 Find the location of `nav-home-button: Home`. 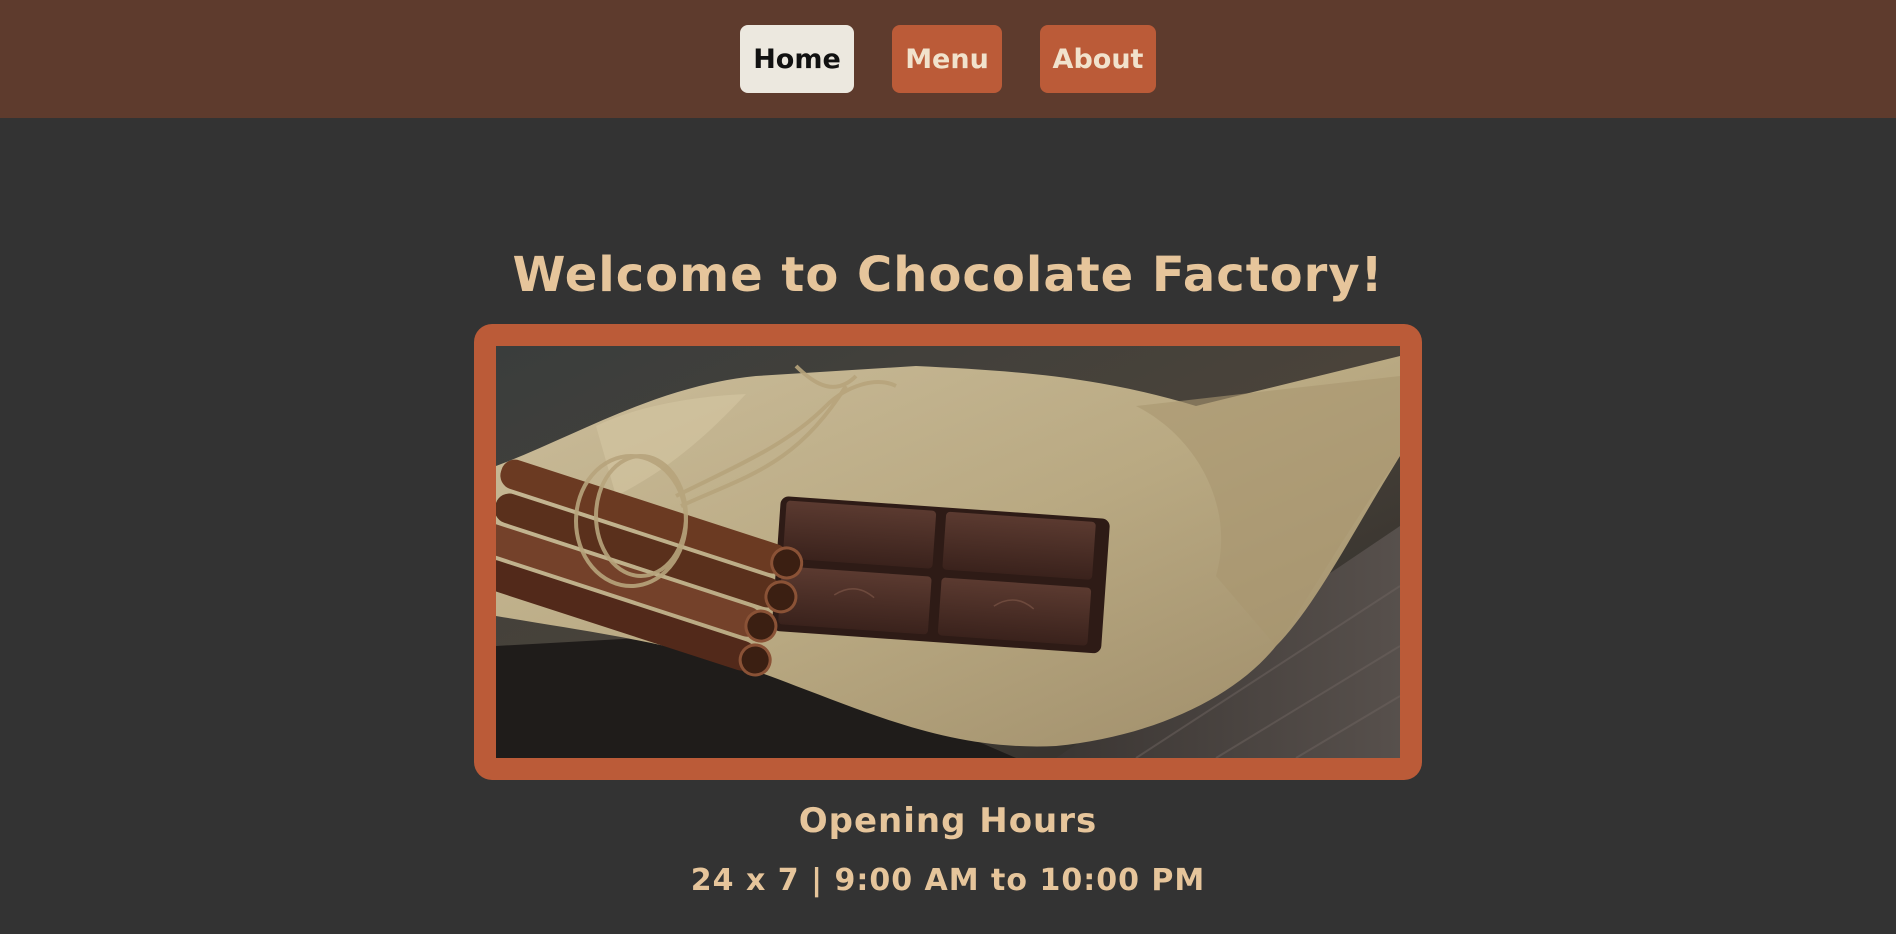

nav-home-button: Home is located at coordinates (797, 59).